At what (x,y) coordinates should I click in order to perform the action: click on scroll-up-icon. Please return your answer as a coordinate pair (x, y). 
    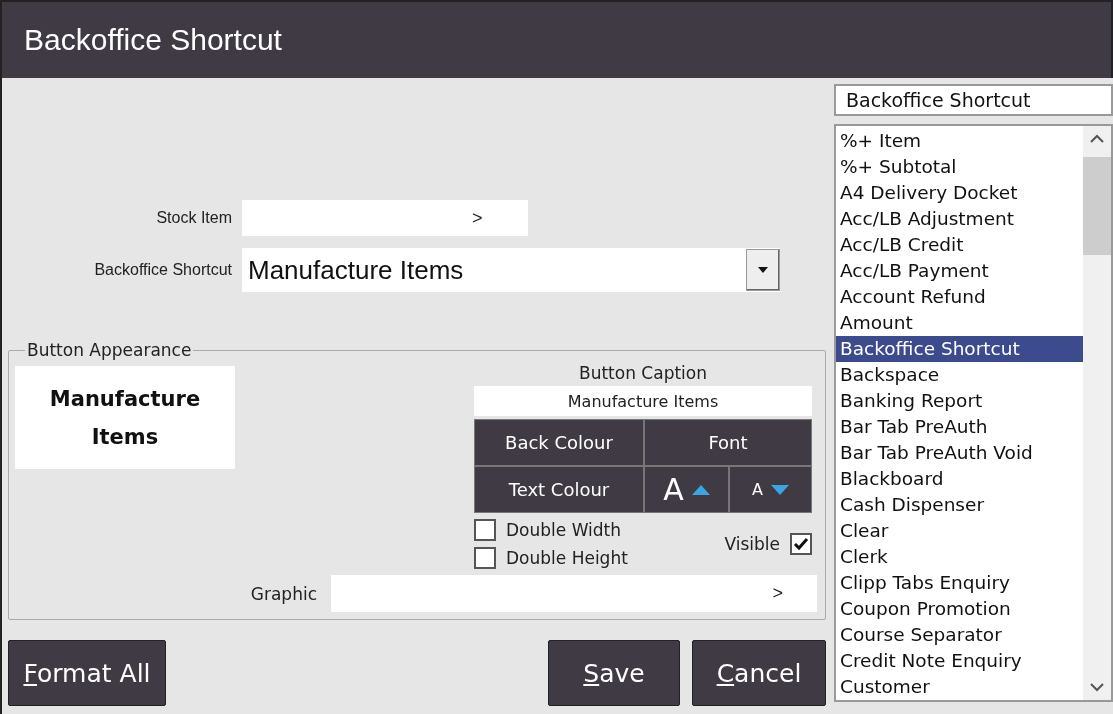
    Looking at the image, I should click on (1097, 138).